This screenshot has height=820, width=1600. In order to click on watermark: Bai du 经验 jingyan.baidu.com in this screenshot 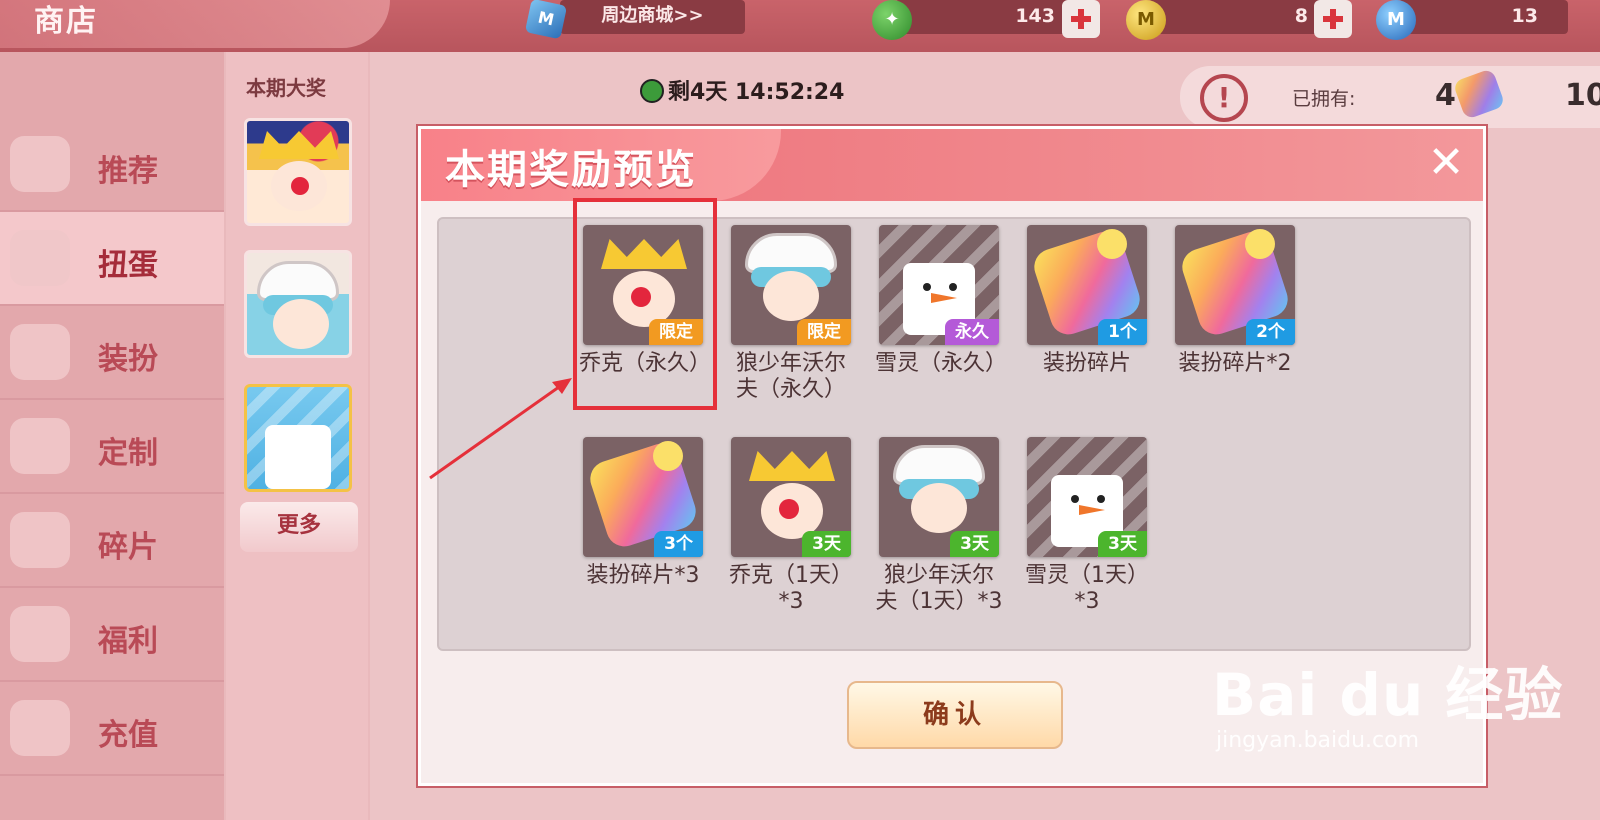, I will do `click(1387, 700)`.